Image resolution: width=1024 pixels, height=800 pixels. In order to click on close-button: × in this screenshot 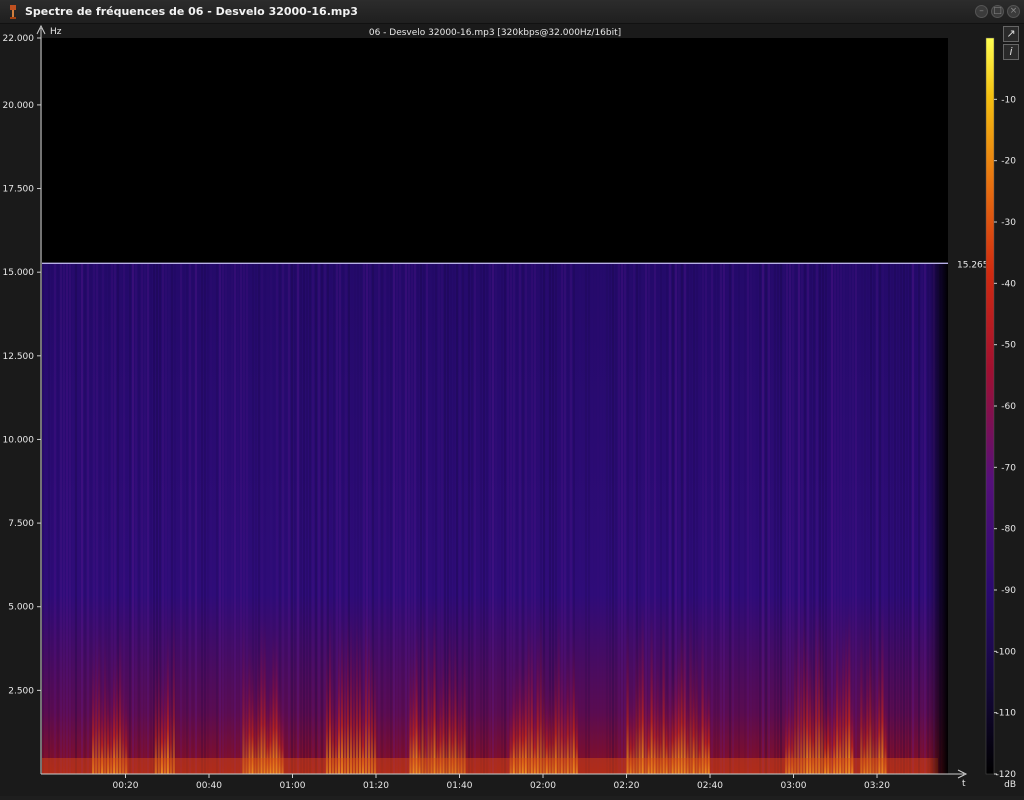, I will do `click(1013, 11)`.